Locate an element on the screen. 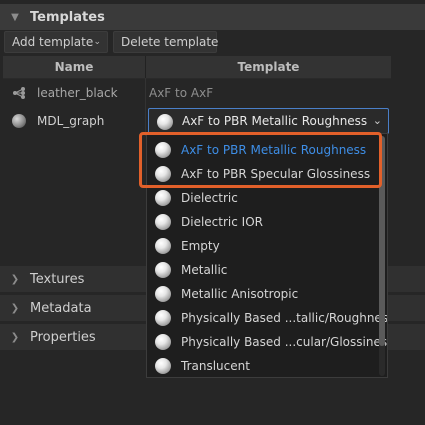 The height and width of the screenshot is (425, 425). dropdown-option: Physically Based ...tallic/Roughness) is located at coordinates (267, 318).